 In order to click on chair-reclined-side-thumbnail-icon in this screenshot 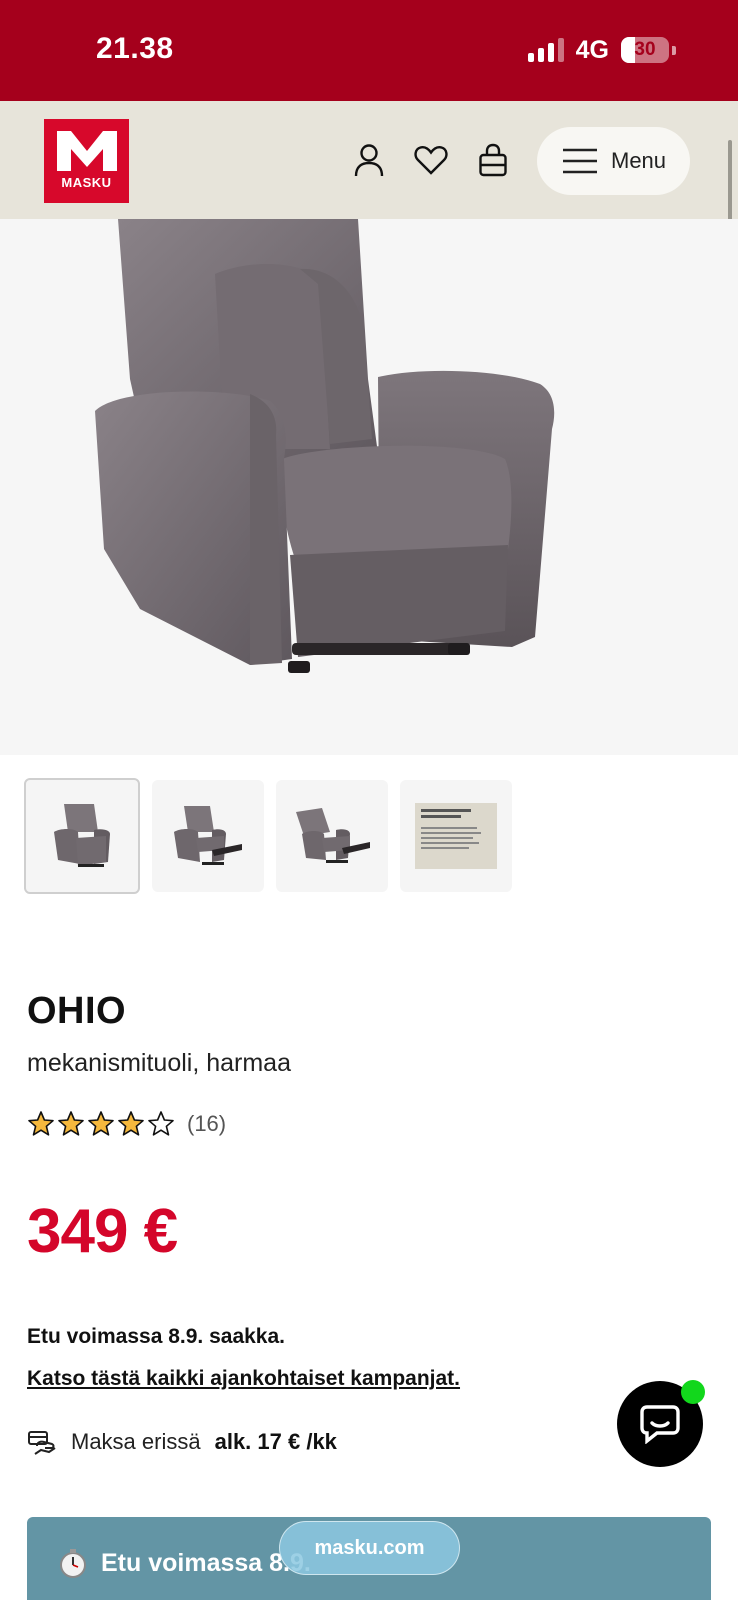, I will do `click(333, 835)`.